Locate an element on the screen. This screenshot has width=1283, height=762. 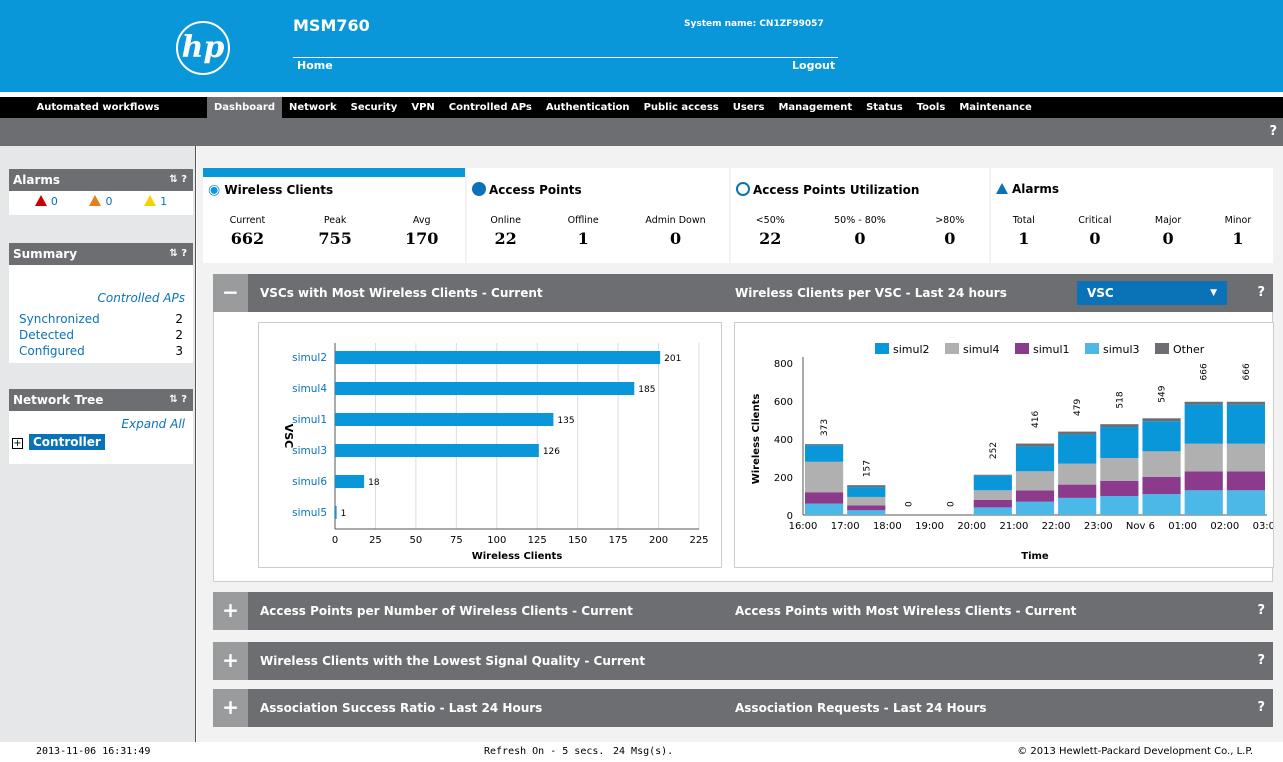
alarms-box: Alarms ⇅ ? 0 0 1 is located at coordinates (101, 192).